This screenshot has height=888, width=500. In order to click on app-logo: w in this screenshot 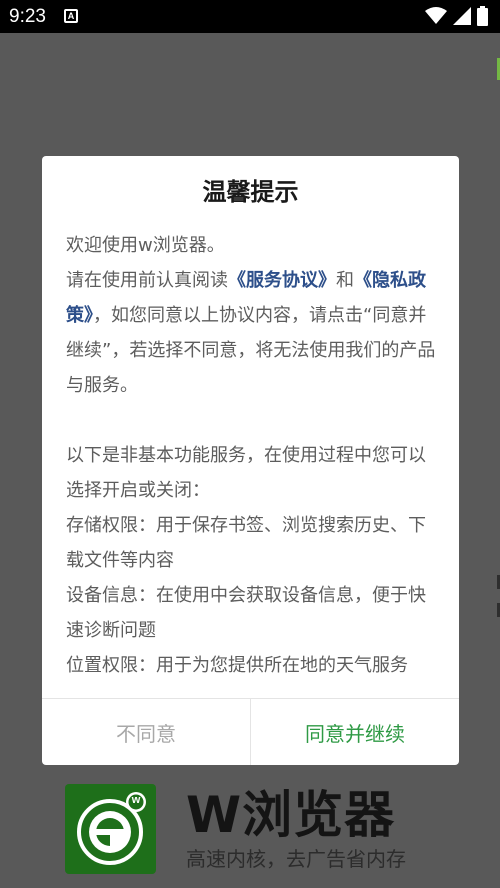, I will do `click(110, 829)`.